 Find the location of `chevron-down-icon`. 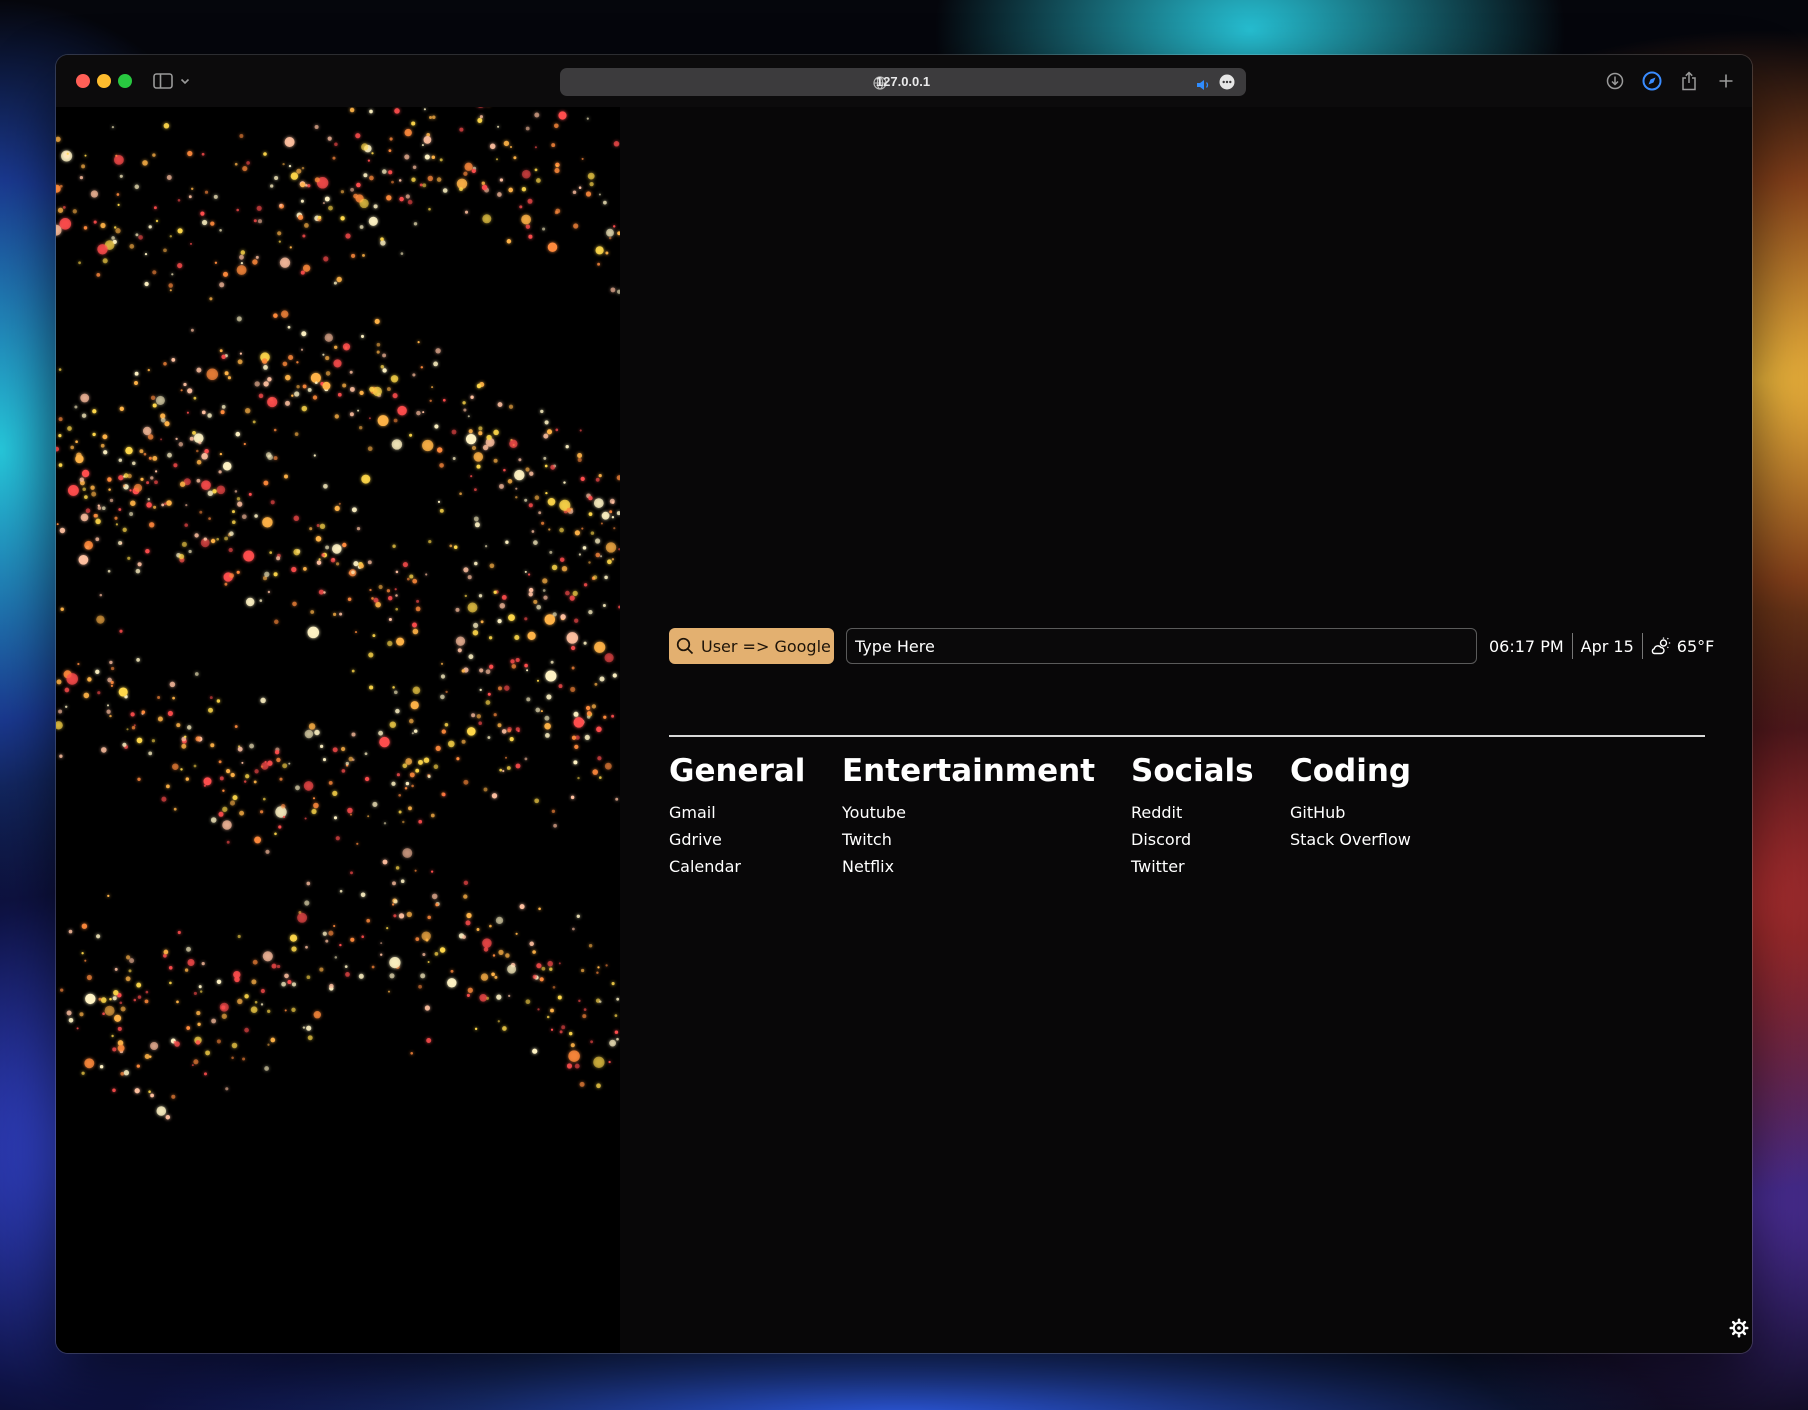

chevron-down-icon is located at coordinates (185, 81).